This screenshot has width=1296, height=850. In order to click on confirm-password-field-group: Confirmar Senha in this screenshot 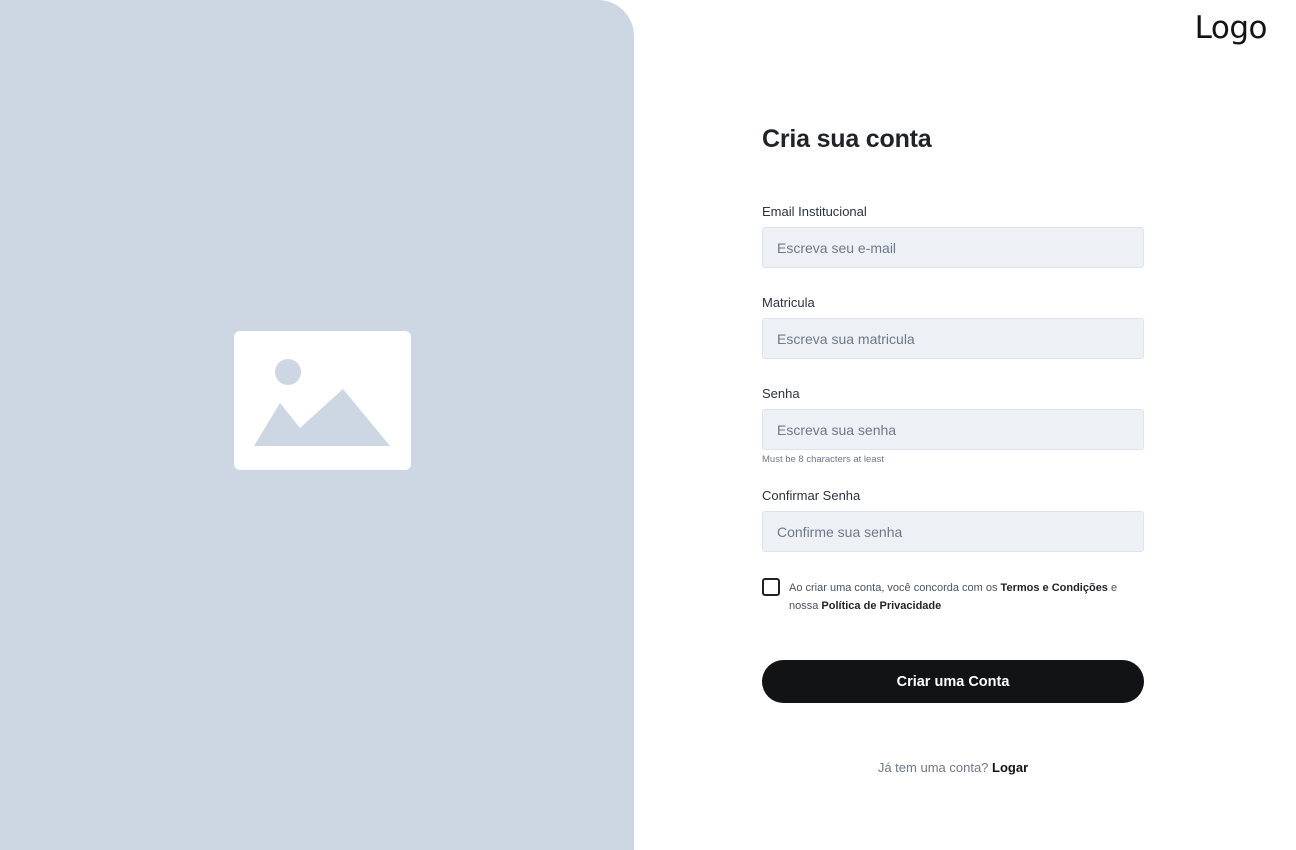, I will do `click(953, 519)`.